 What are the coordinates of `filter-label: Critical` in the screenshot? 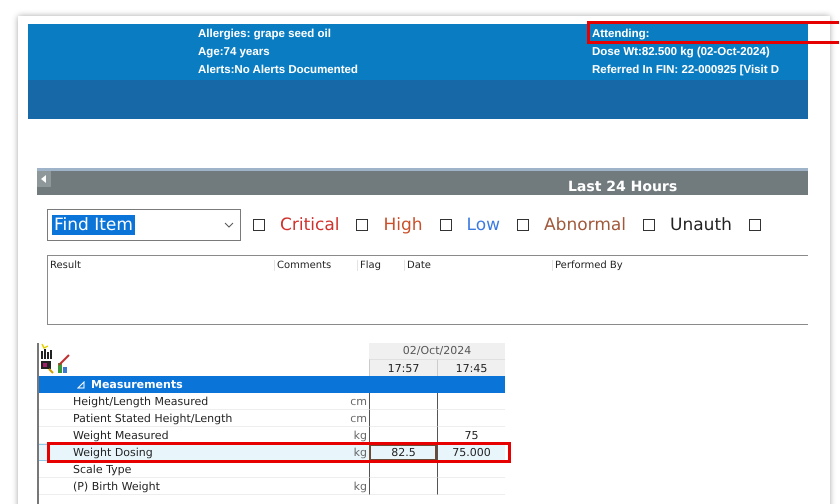 It's located at (310, 225).